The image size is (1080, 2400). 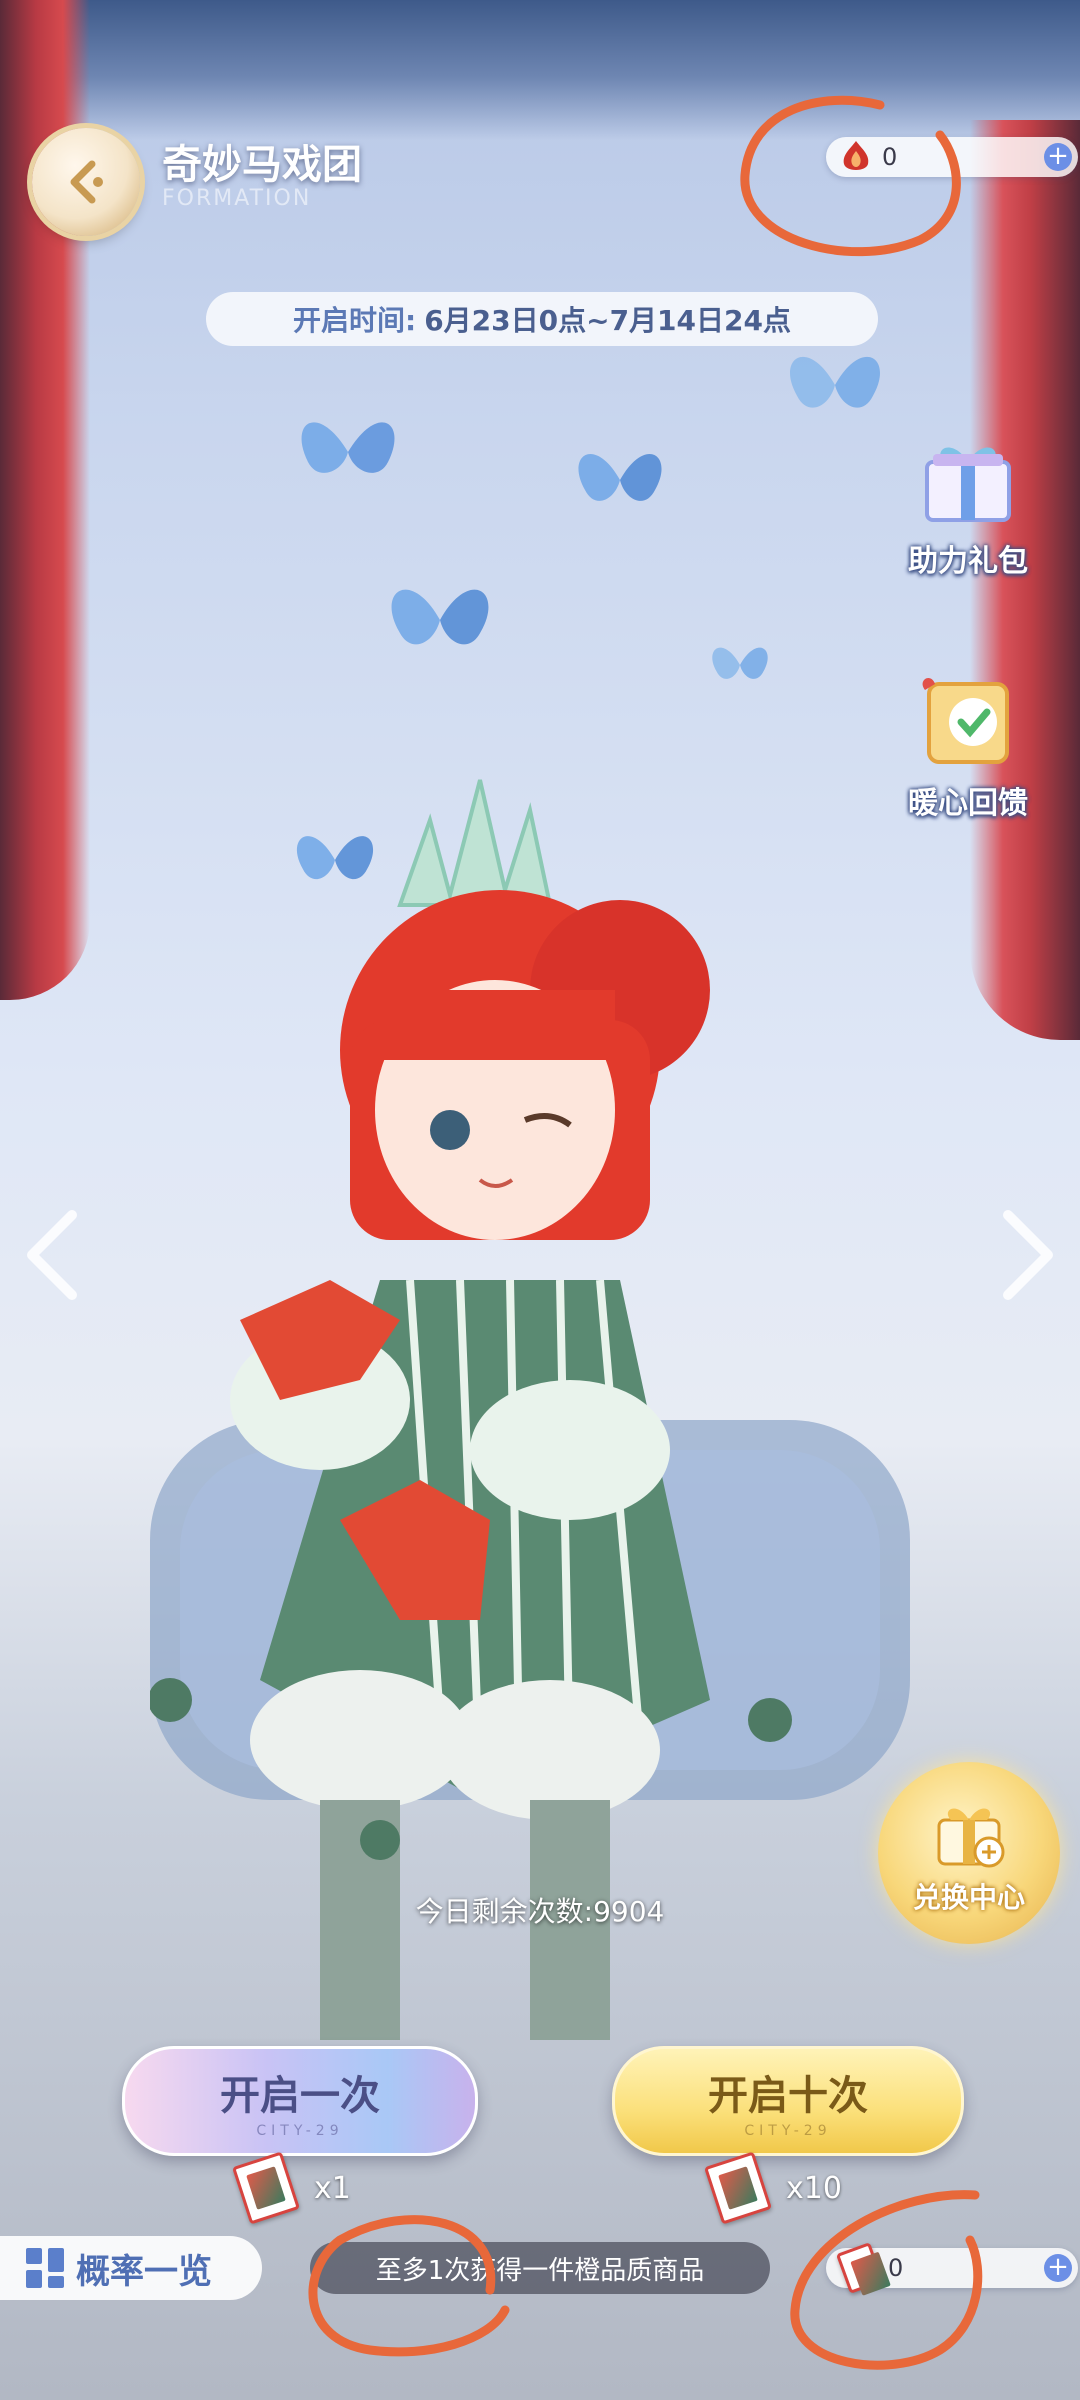 I want to click on ticket-icon, so click(x=738, y=2188).